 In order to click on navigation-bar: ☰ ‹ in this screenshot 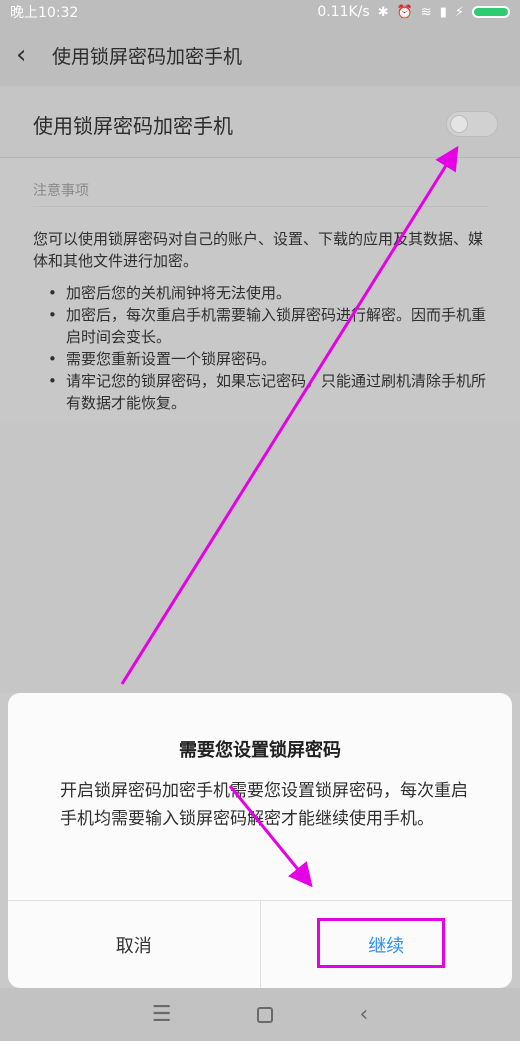, I will do `click(260, 1014)`.